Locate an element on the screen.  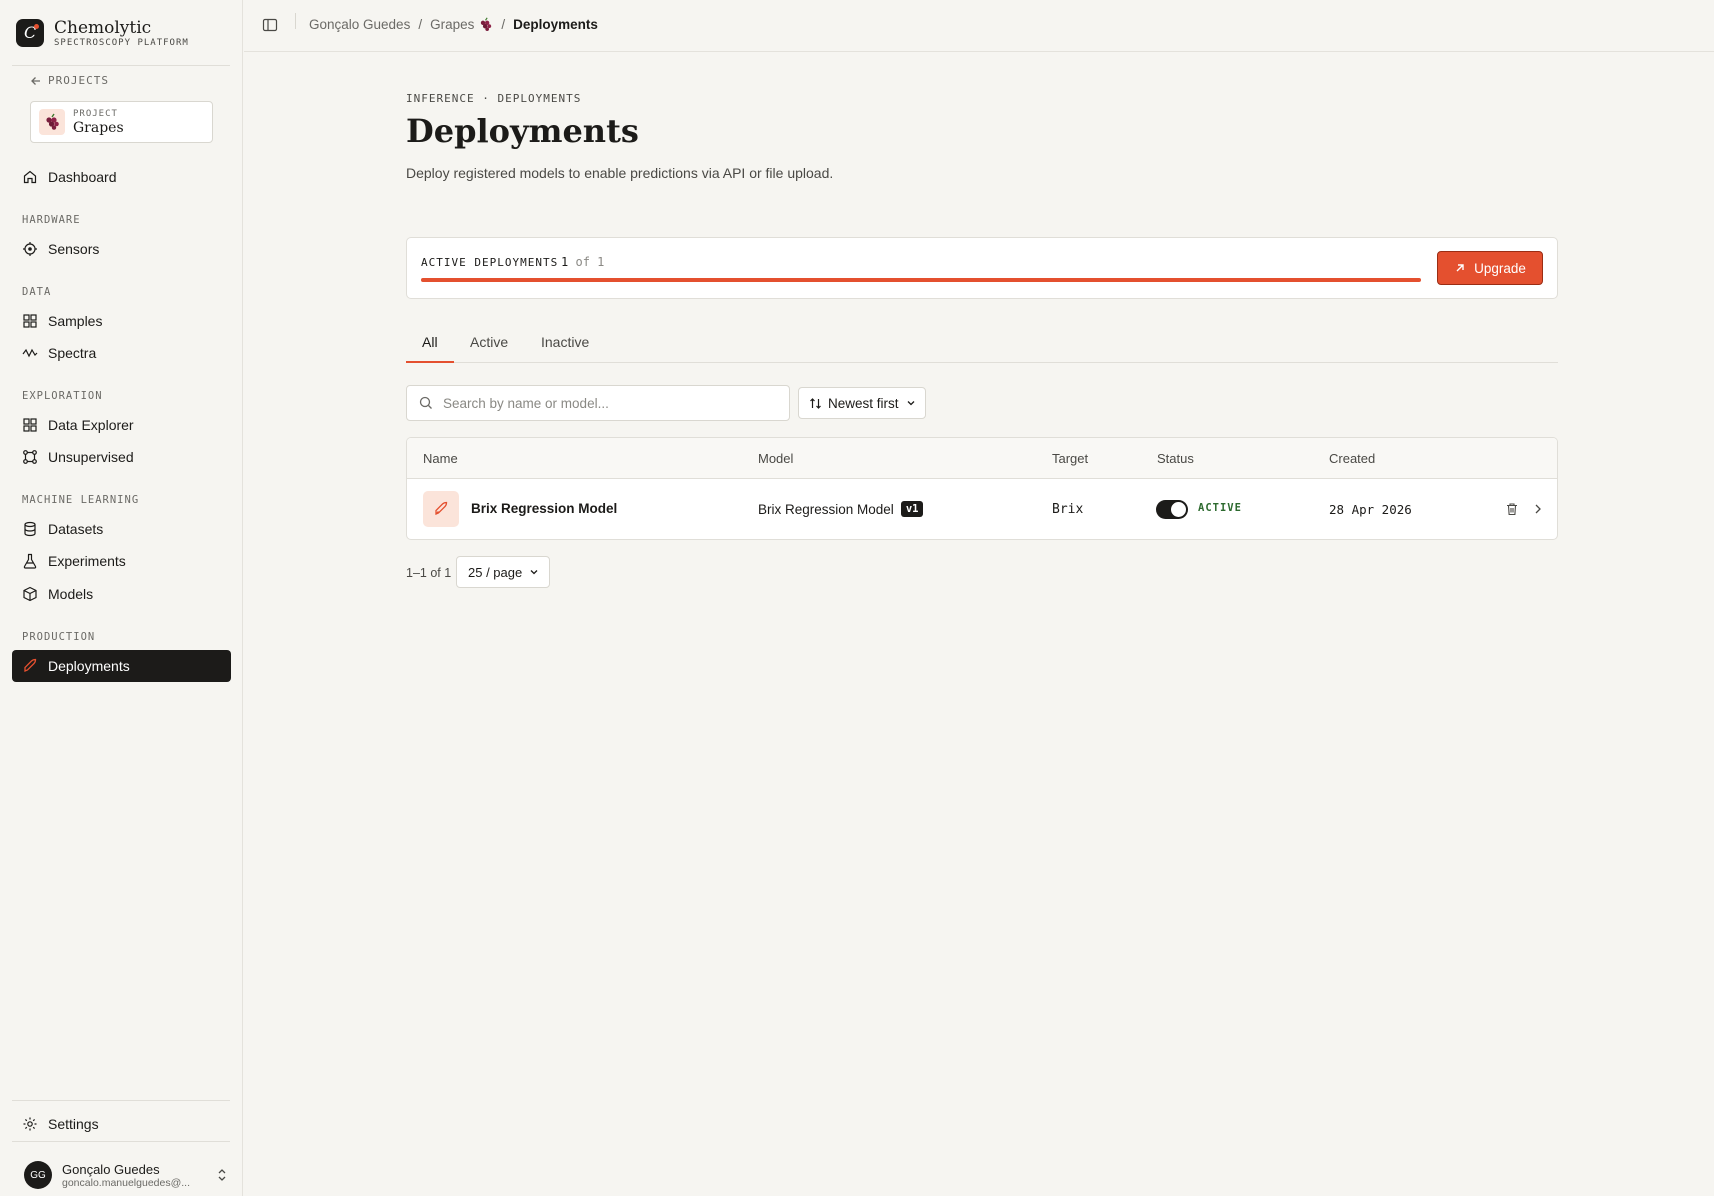
sidebar-item-label: Experiments is located at coordinates (87, 561).